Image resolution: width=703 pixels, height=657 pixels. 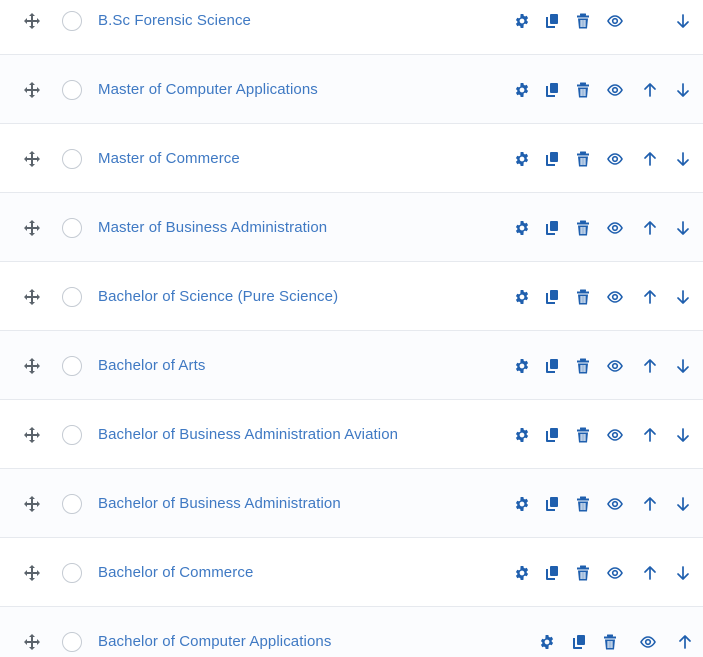 What do you see at coordinates (351, 27) in the screenshot?
I see `list-item: B.Sc Forensic Science` at bounding box center [351, 27].